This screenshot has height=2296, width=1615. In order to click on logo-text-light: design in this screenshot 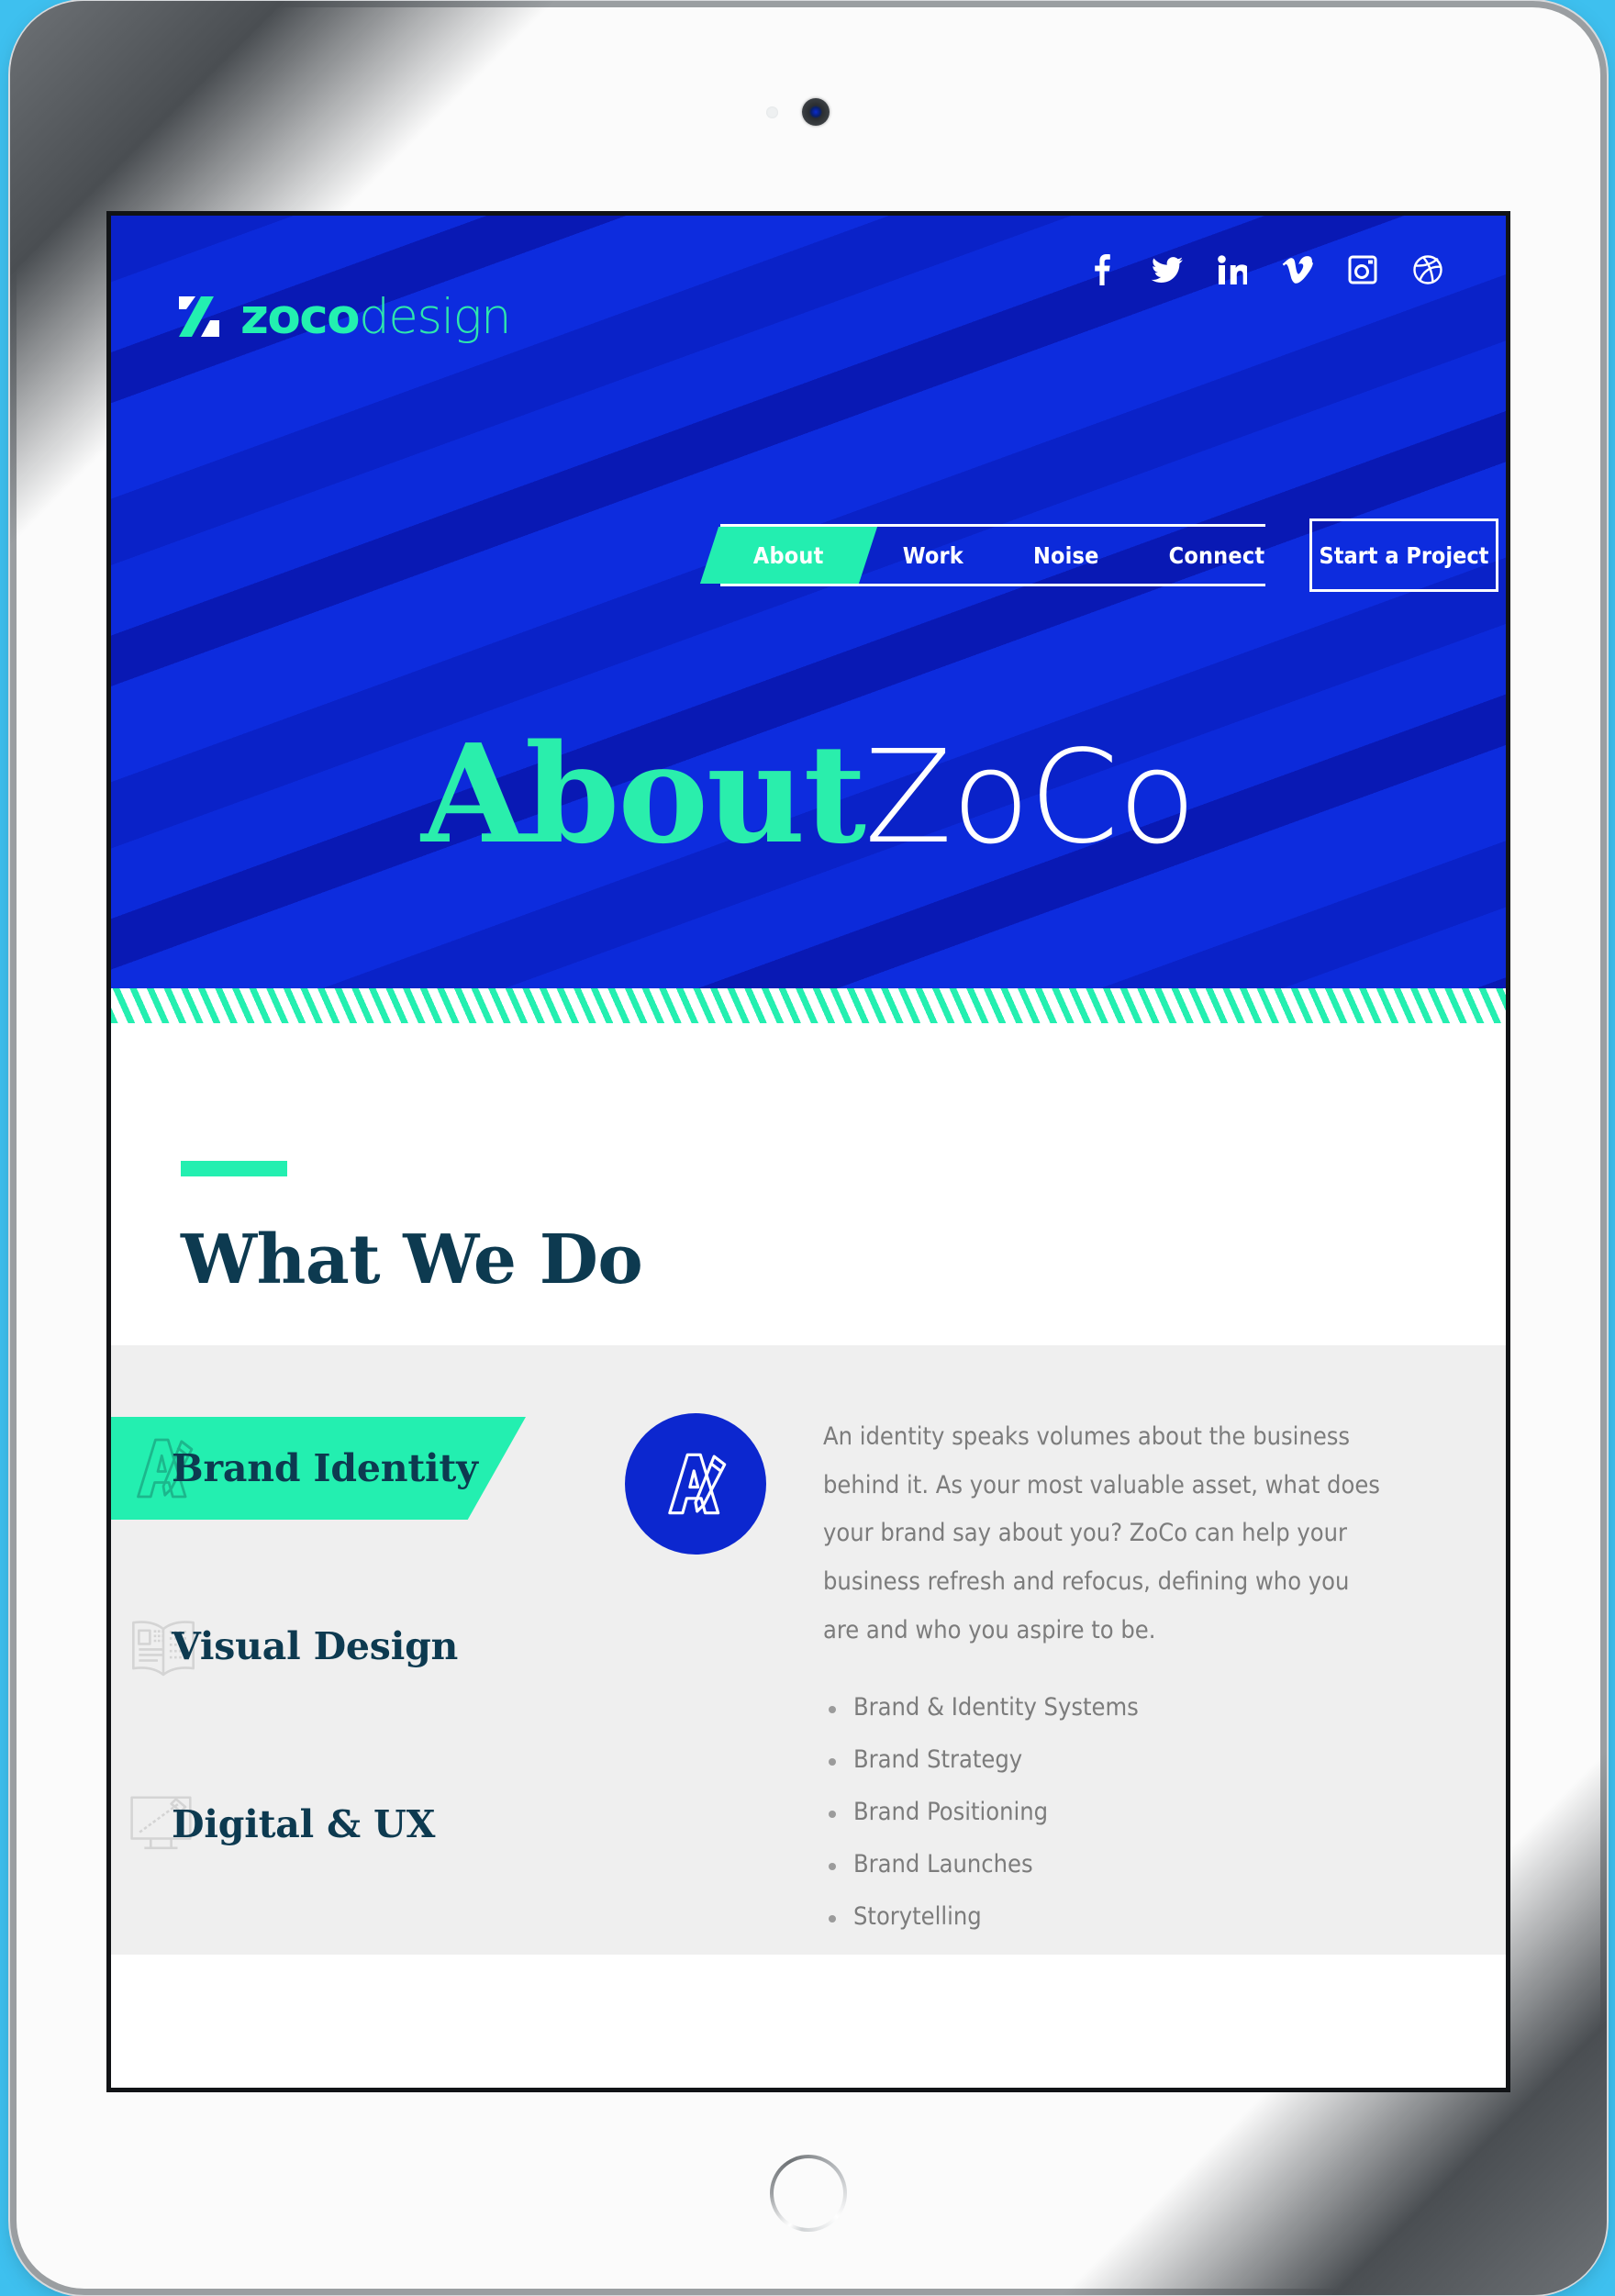, I will do `click(435, 316)`.